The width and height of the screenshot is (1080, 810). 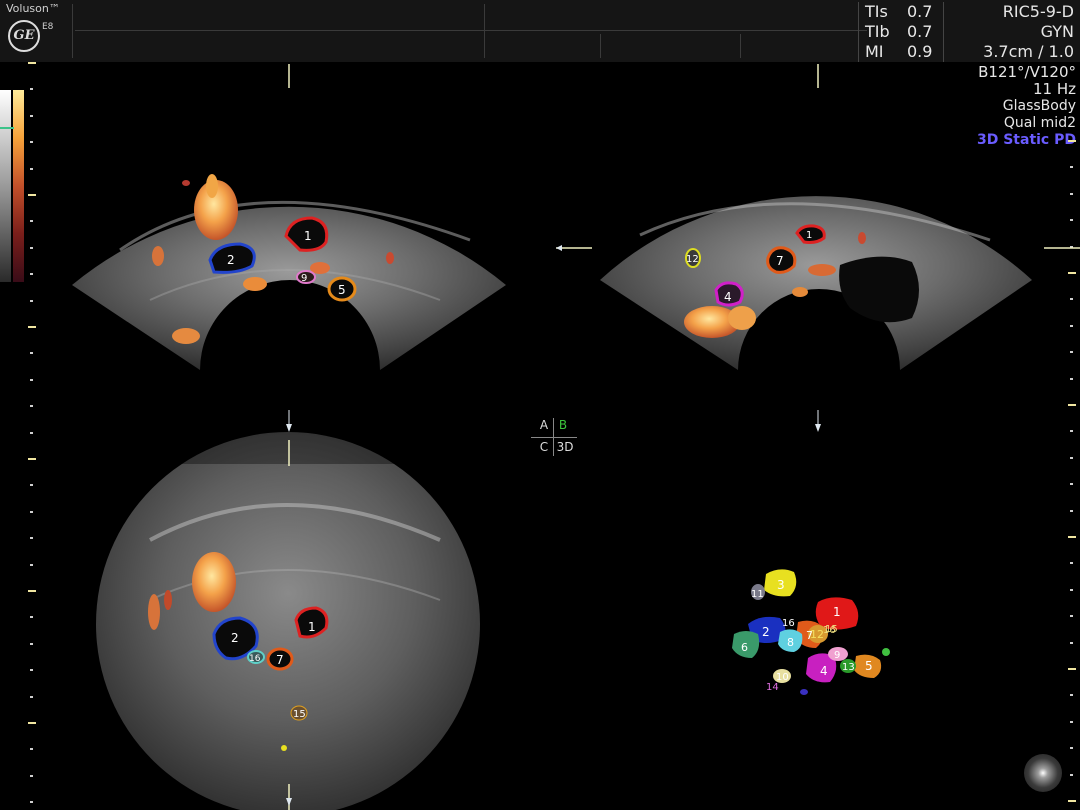 What do you see at coordinates (544, 447) in the screenshot?
I see `quadrant-c: C` at bounding box center [544, 447].